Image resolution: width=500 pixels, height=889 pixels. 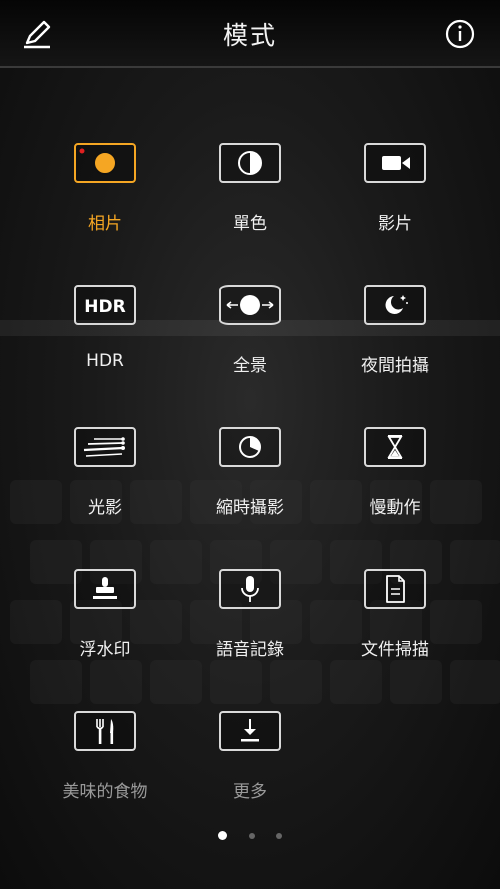 I want to click on page-title: 模式, so click(x=249, y=35).